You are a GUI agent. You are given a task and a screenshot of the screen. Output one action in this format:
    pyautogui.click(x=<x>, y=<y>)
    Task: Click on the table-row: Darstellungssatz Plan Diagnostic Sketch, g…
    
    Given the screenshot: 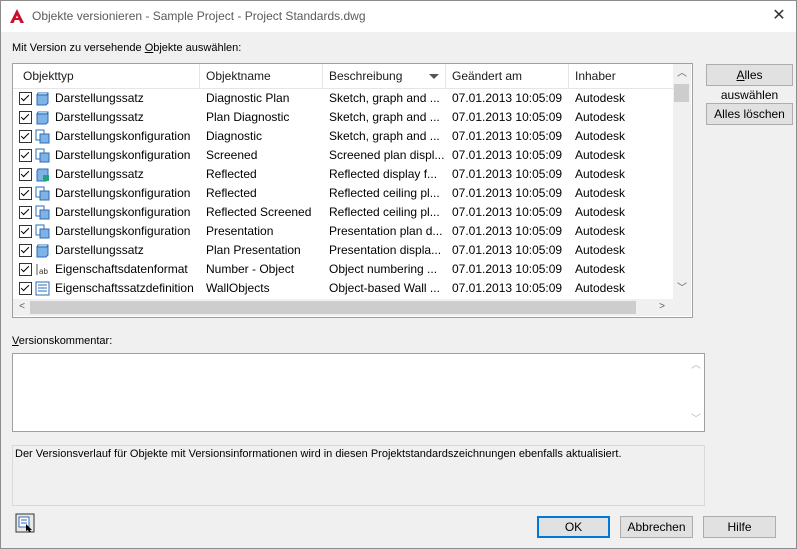 What is the action you would take?
    pyautogui.click(x=343, y=117)
    